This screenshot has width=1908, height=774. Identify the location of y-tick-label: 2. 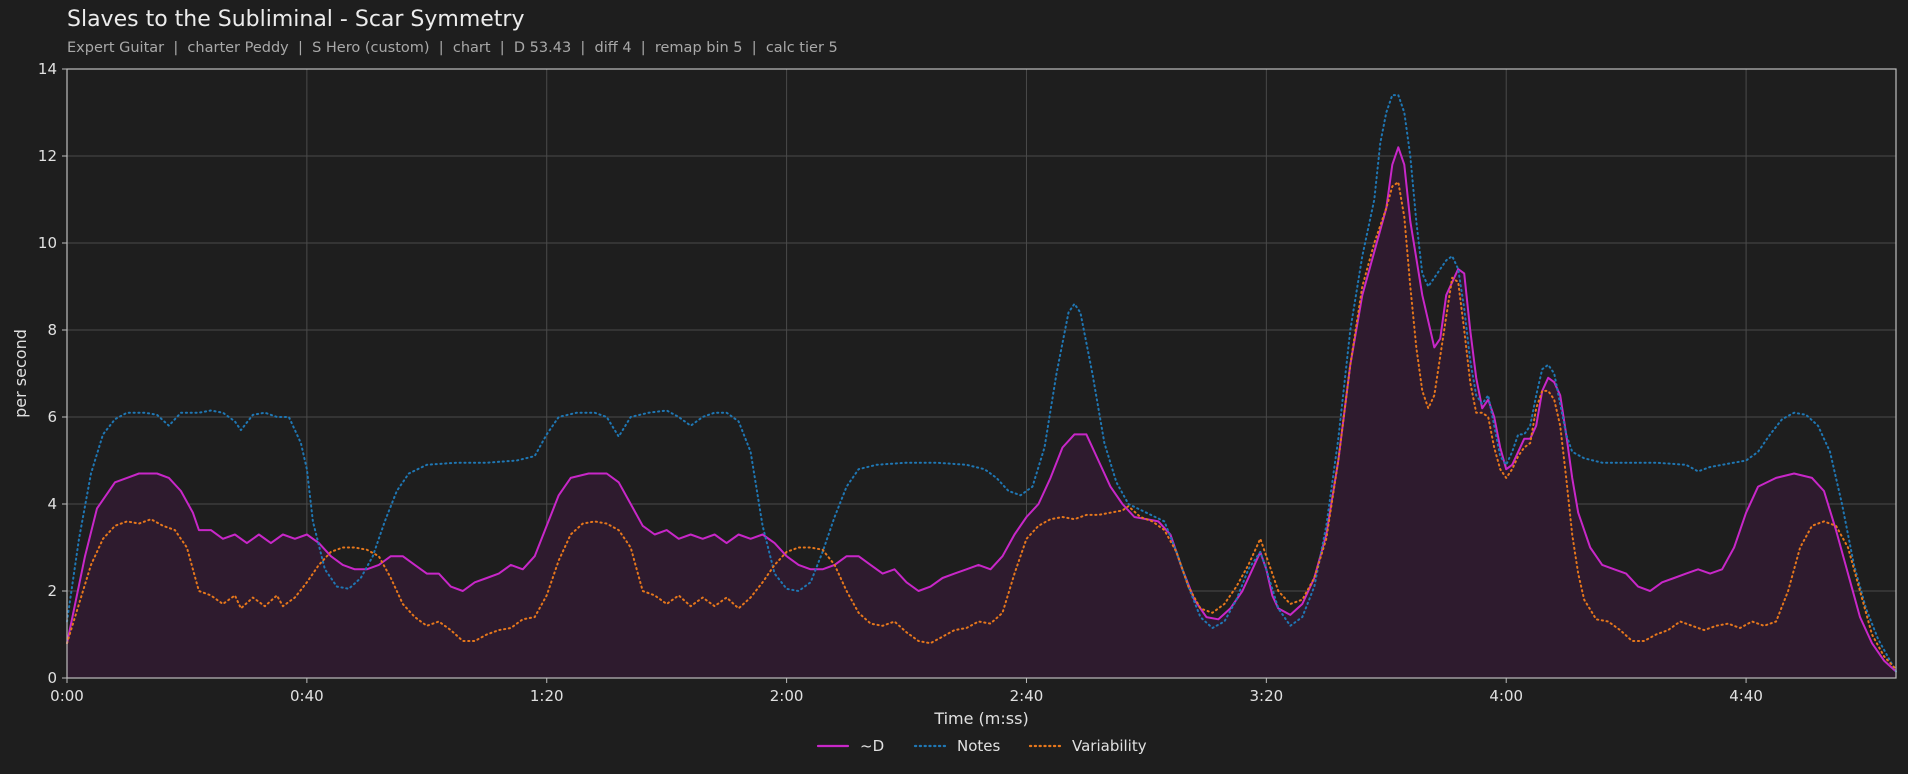
(52, 591).